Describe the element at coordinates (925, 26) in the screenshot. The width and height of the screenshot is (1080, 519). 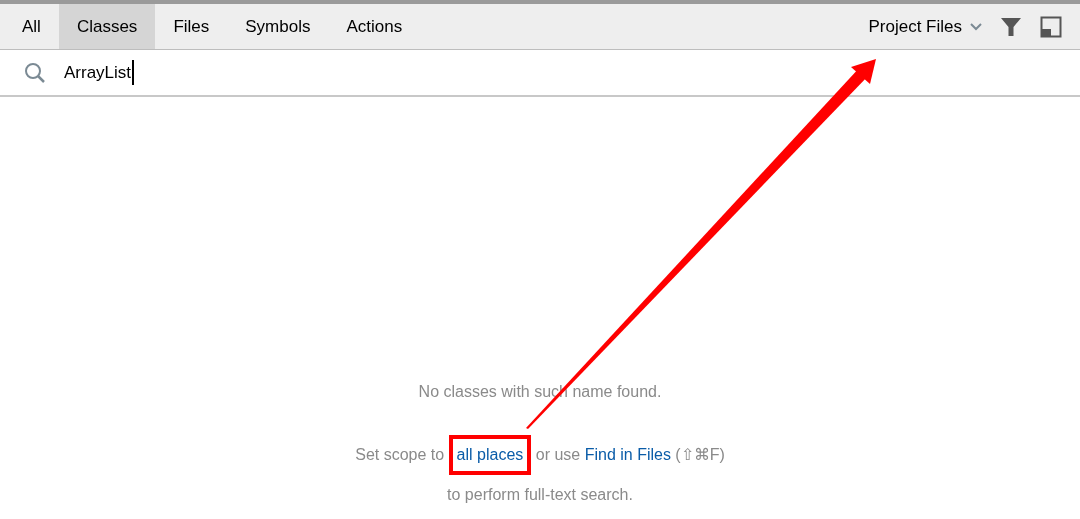
I see `scope-dropdown: Project Files` at that location.